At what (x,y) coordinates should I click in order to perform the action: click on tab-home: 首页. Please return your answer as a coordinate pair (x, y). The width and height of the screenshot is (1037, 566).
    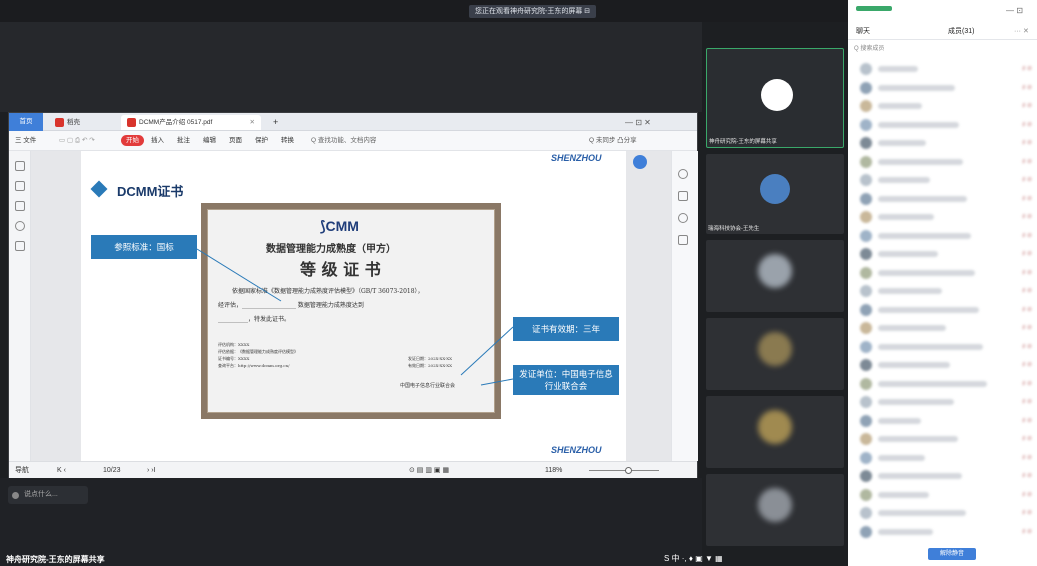
    Looking at the image, I should click on (26, 122).